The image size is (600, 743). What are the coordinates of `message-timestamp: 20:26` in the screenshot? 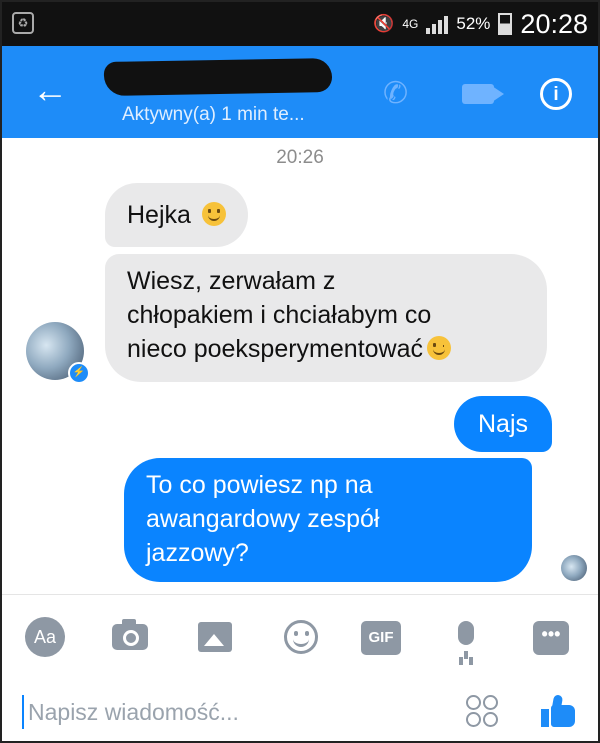 It's located at (300, 157).